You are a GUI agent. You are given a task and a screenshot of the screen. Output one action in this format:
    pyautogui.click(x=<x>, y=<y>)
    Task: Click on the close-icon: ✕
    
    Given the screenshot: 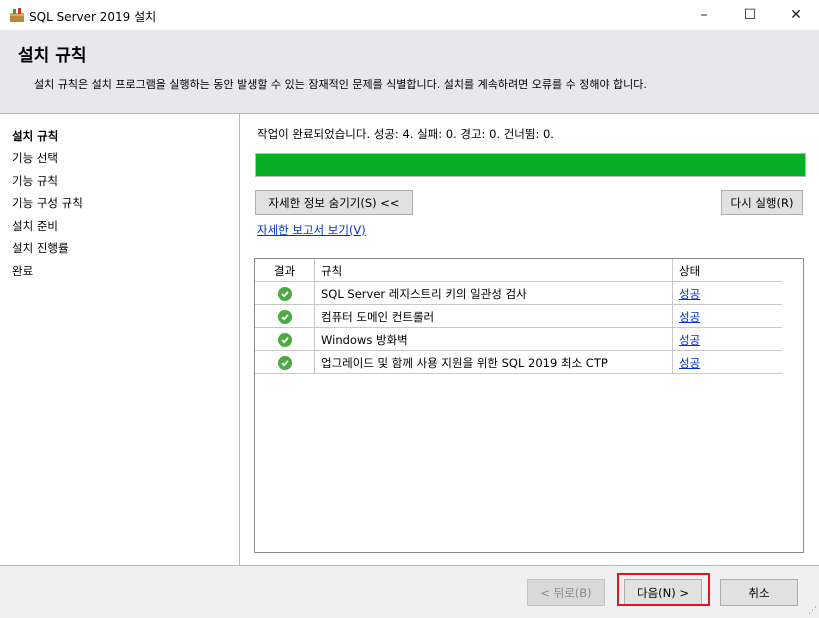 What is the action you would take?
    pyautogui.click(x=796, y=15)
    